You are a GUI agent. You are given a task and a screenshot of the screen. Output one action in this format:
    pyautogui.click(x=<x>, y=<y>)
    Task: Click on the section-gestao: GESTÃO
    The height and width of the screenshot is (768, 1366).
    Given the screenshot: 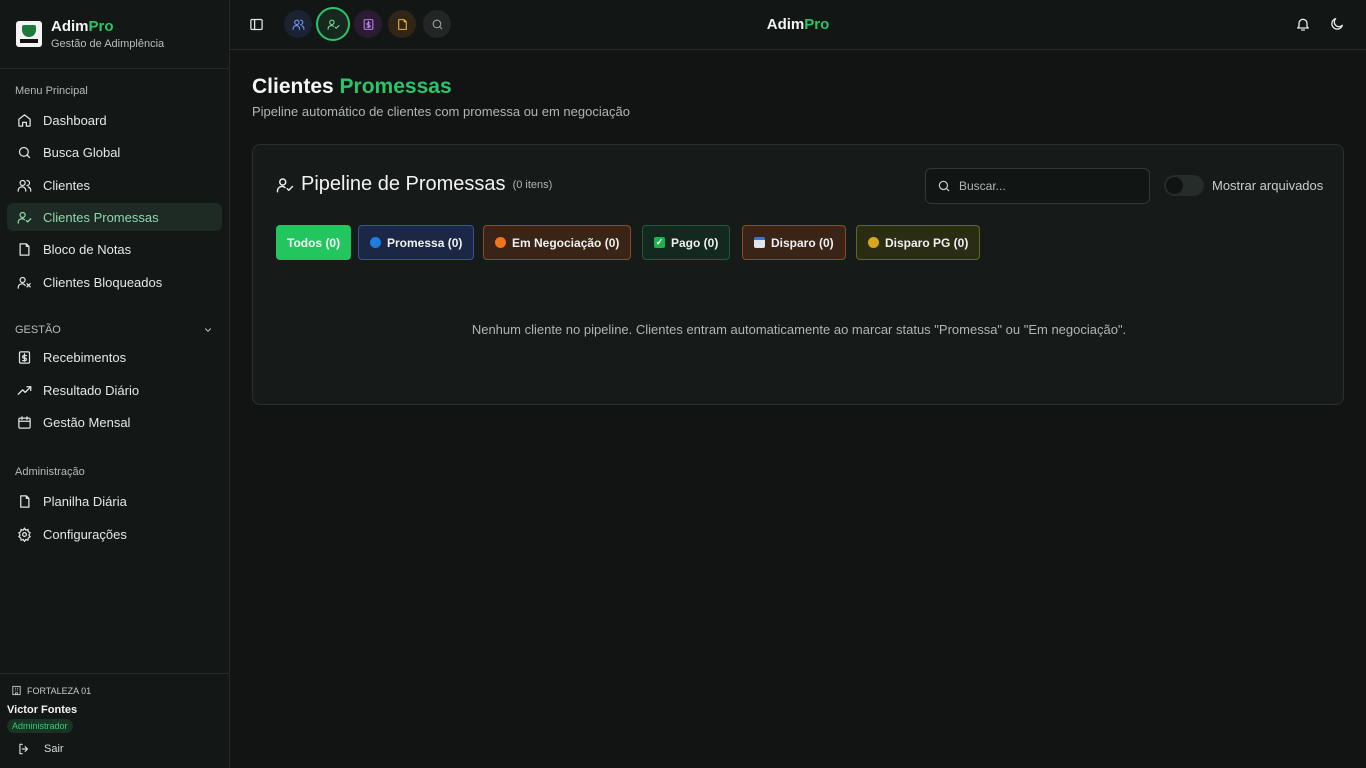 What is the action you would take?
    pyautogui.click(x=38, y=330)
    